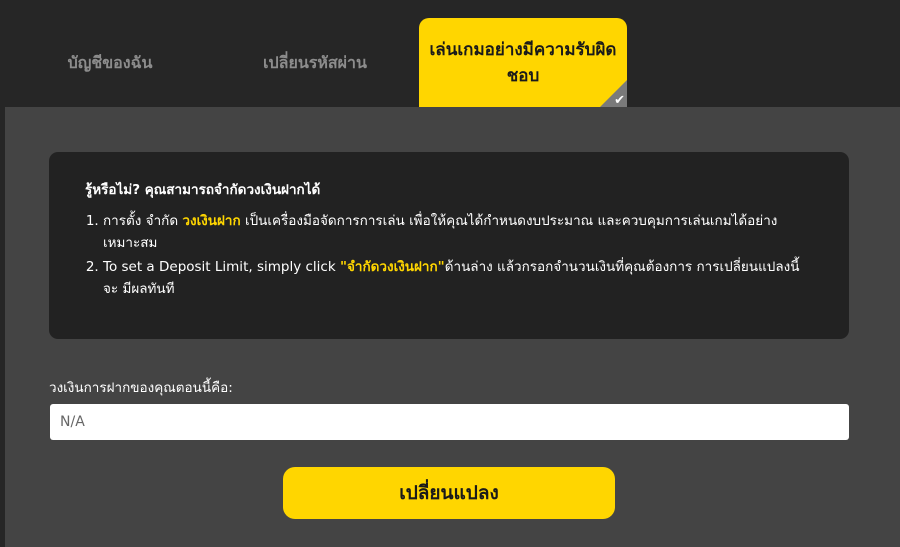 The height and width of the screenshot is (547, 900). I want to click on deposit-limit-label: วงเงินการฝากของคุณตอนนี้คือ:, so click(141, 388).